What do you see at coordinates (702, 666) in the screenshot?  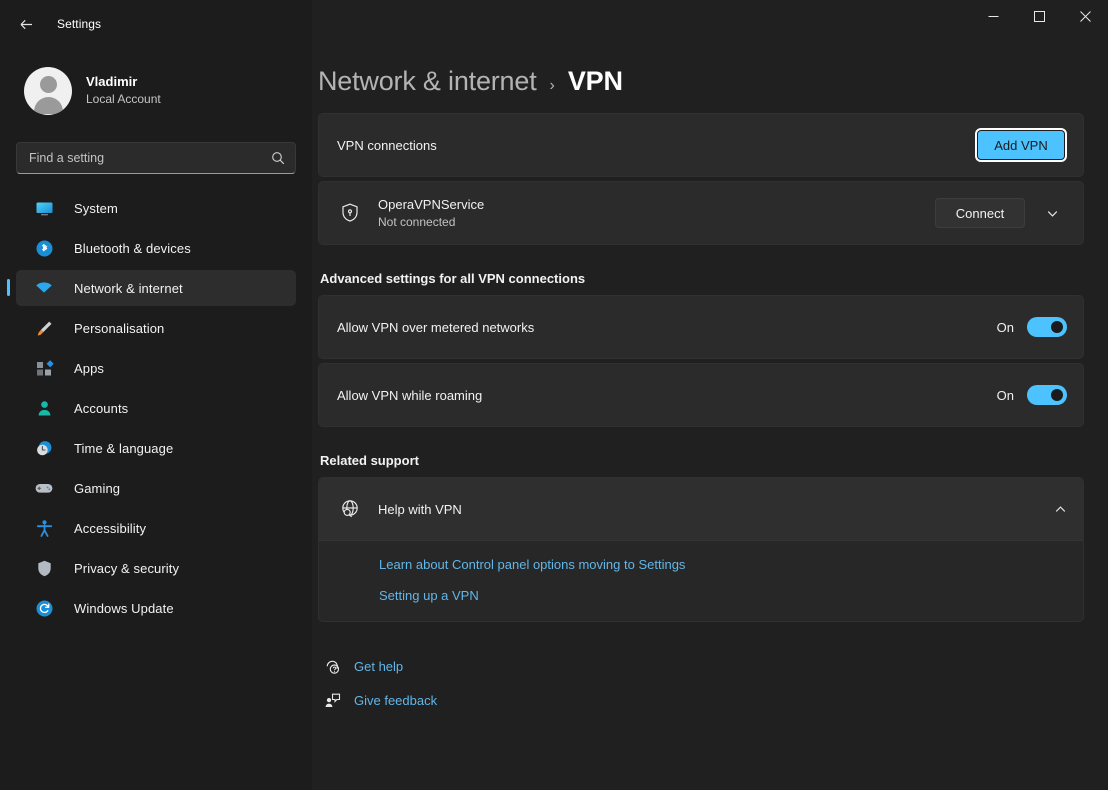 I see `get-help-row: Get help` at bounding box center [702, 666].